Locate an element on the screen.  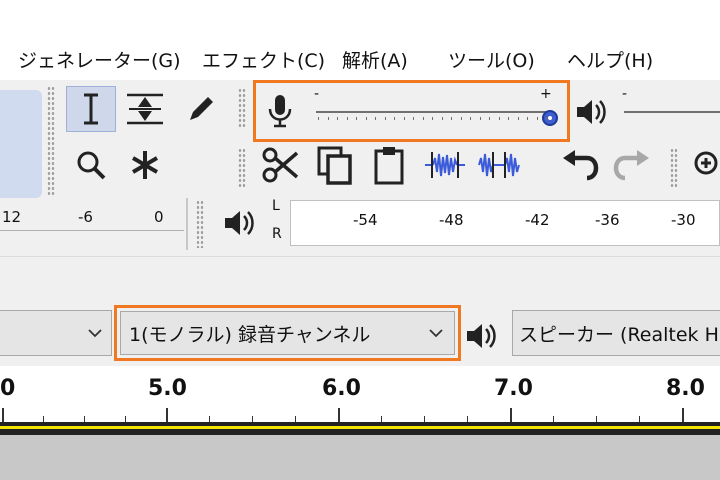
channel-right-label: R is located at coordinates (277, 234).